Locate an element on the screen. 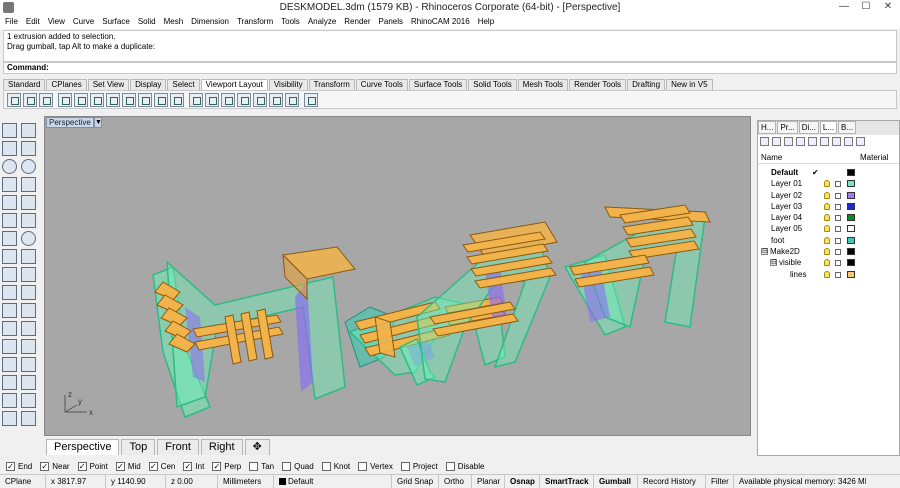  layer-row: Layer 04 is located at coordinates (828, 217).